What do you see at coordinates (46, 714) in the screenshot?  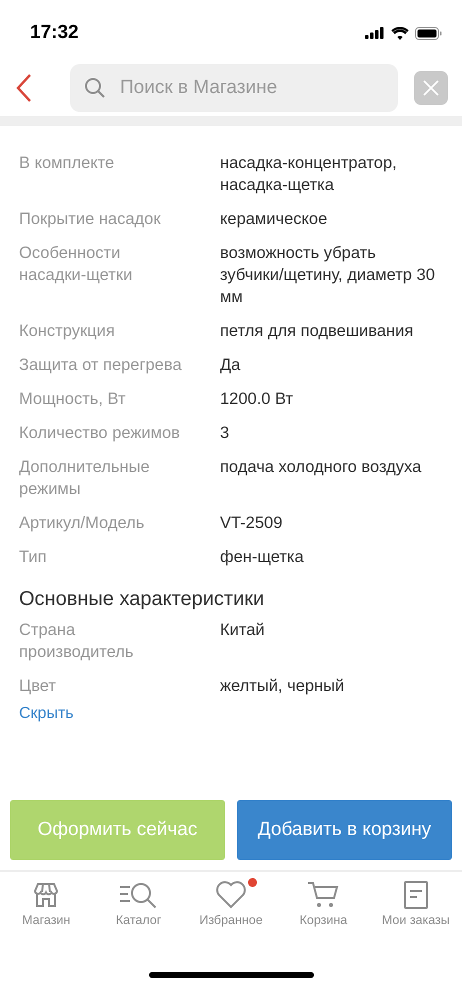 I see `hide-link: Скрыть` at bounding box center [46, 714].